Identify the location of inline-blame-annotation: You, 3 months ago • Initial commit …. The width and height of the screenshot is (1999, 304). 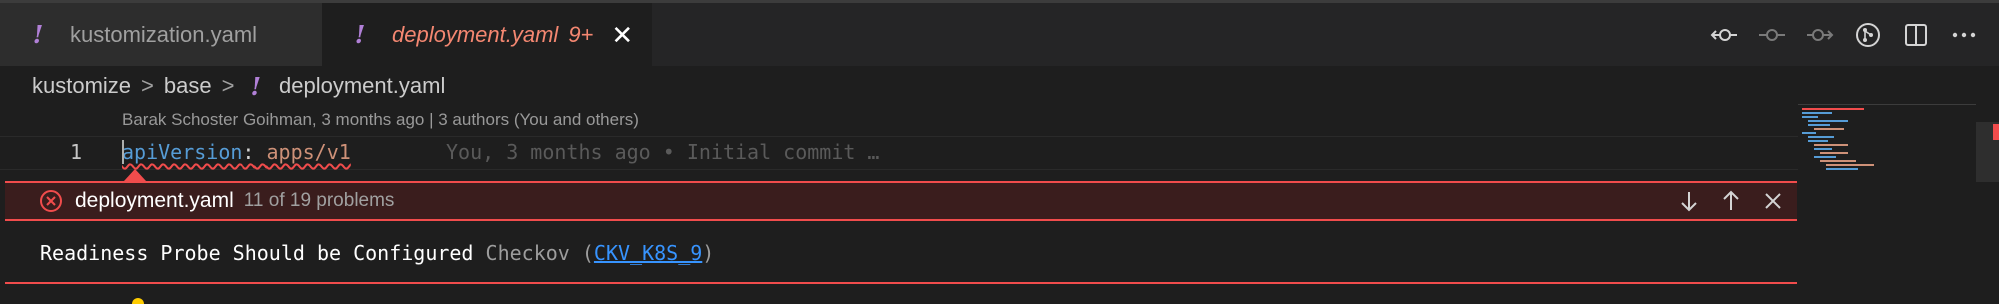
(663, 152).